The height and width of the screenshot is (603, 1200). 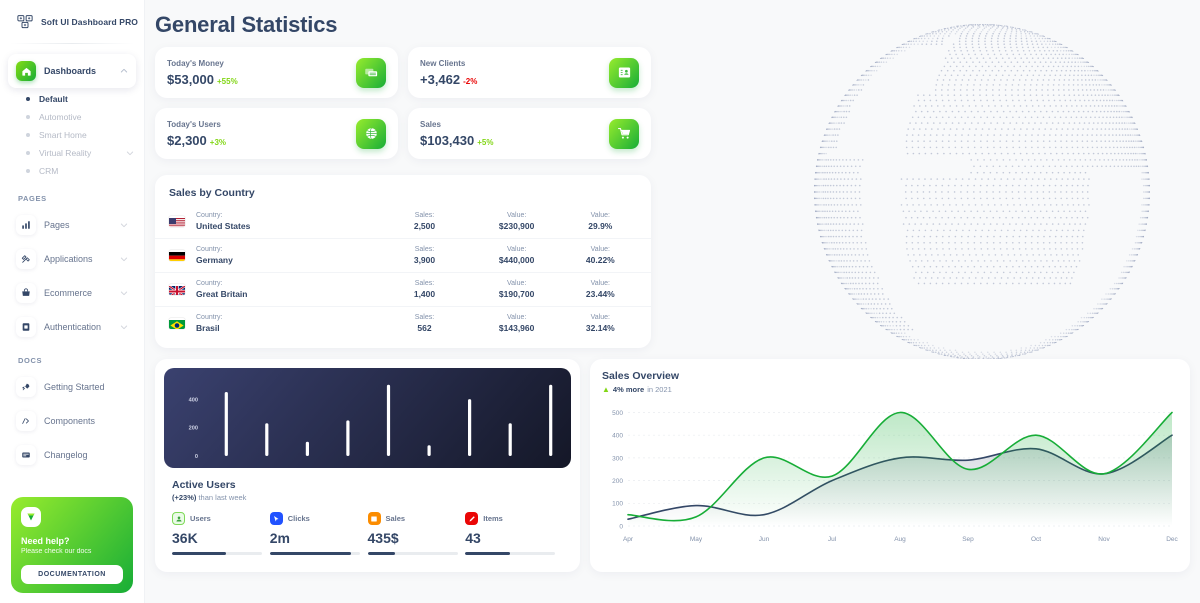 What do you see at coordinates (184, 497) in the screenshot?
I see `active-users-delta: (+23%)` at bounding box center [184, 497].